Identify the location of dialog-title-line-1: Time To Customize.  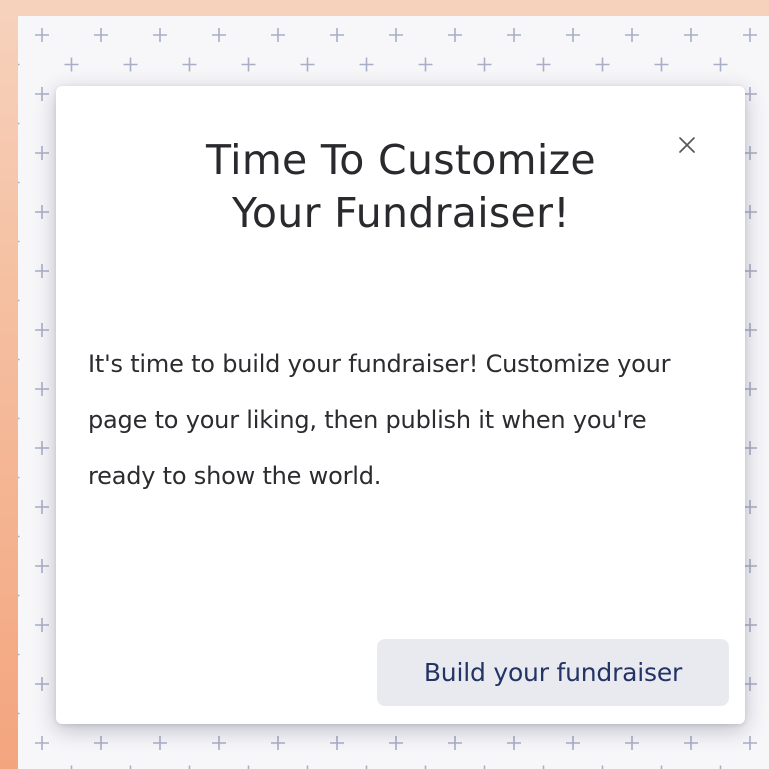
(401, 160).